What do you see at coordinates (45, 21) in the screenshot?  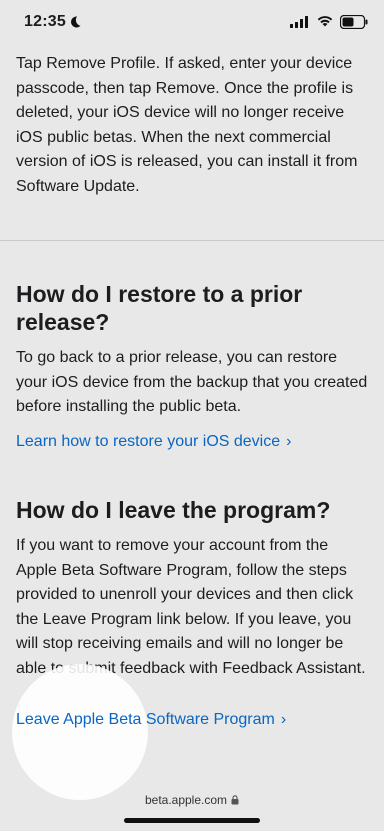 I see `status-time: 12:35` at bounding box center [45, 21].